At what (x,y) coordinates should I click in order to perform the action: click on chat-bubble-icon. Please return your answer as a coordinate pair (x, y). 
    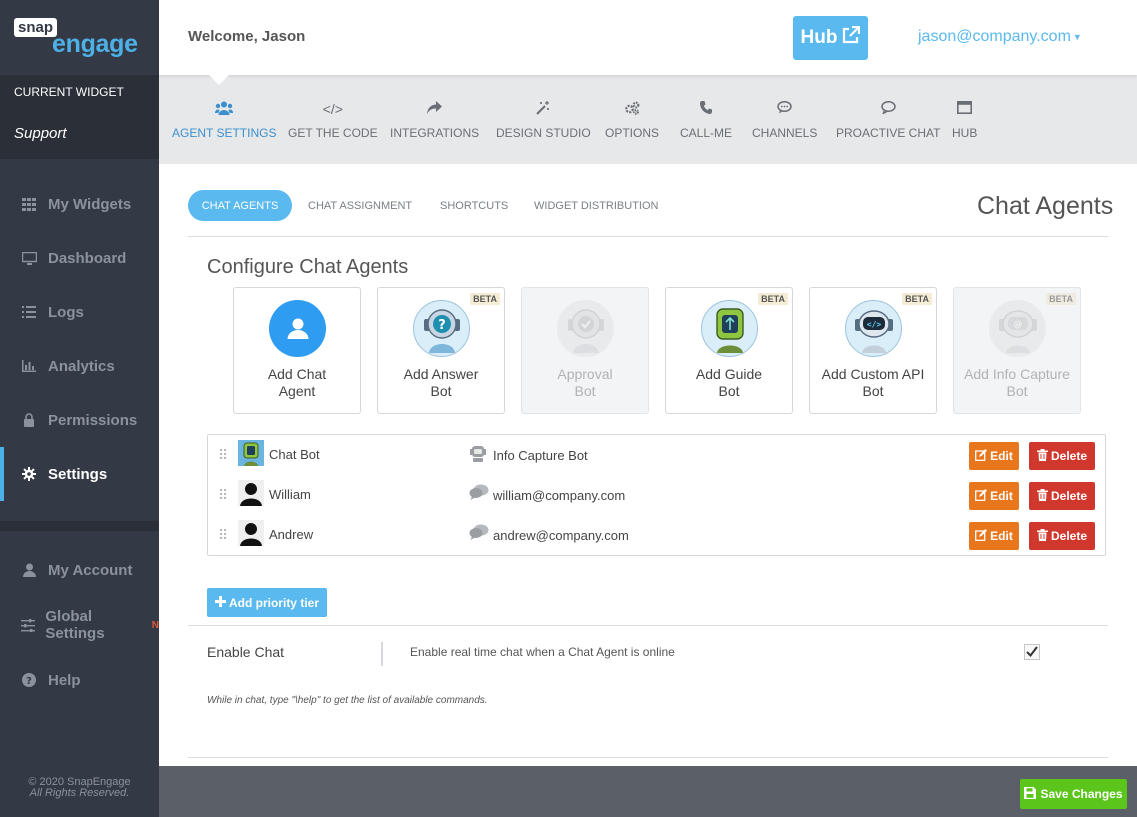
    Looking at the image, I should click on (784, 108).